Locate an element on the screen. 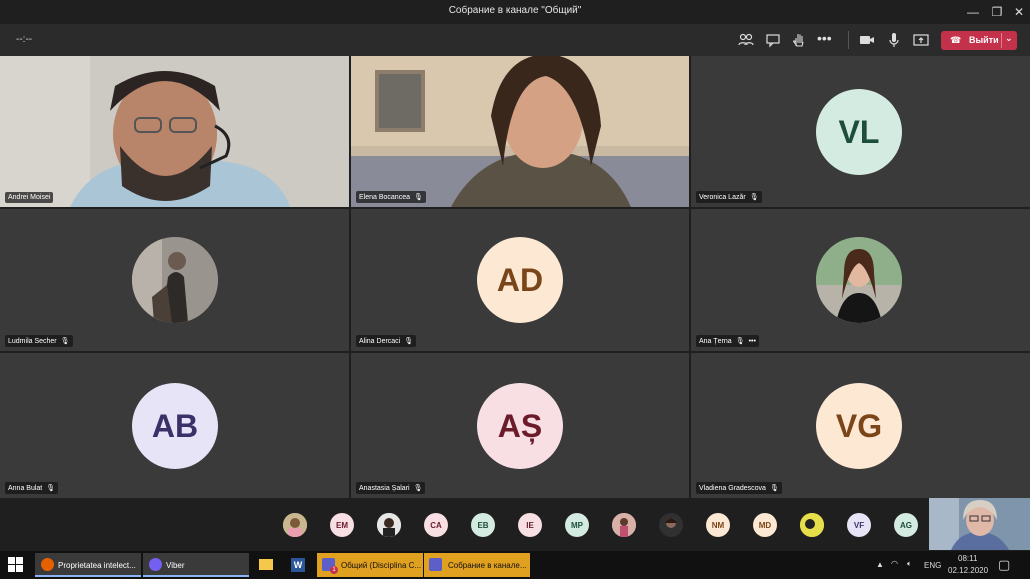  notification-badge: 1 is located at coordinates (334, 570).